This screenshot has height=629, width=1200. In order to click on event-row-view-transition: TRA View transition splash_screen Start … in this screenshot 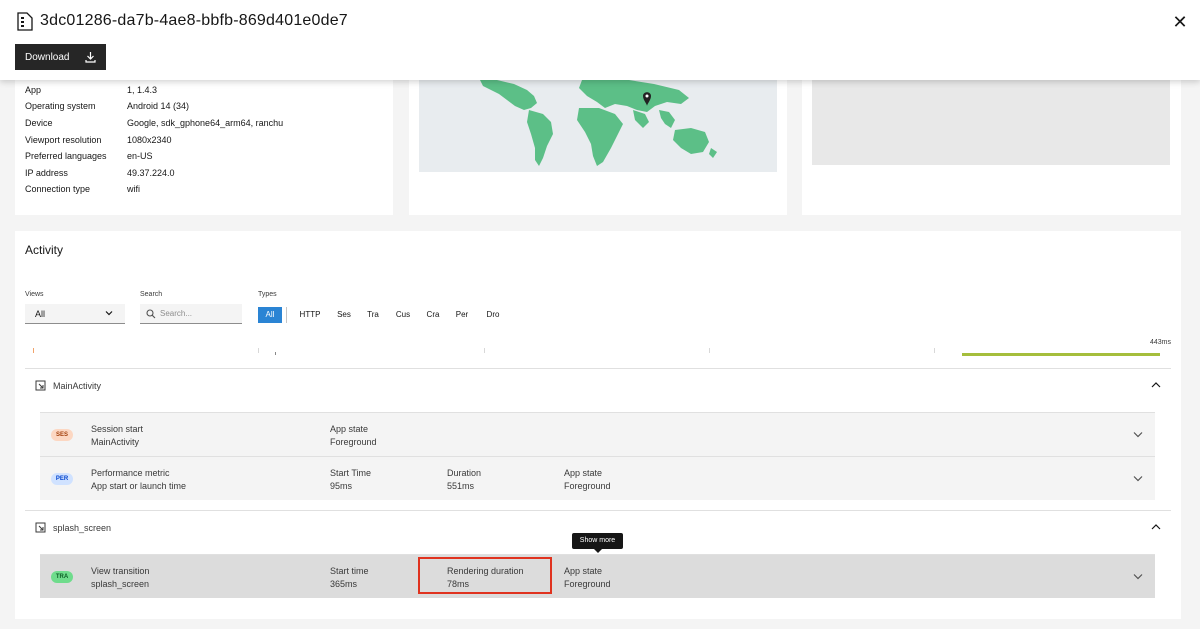, I will do `click(597, 576)`.